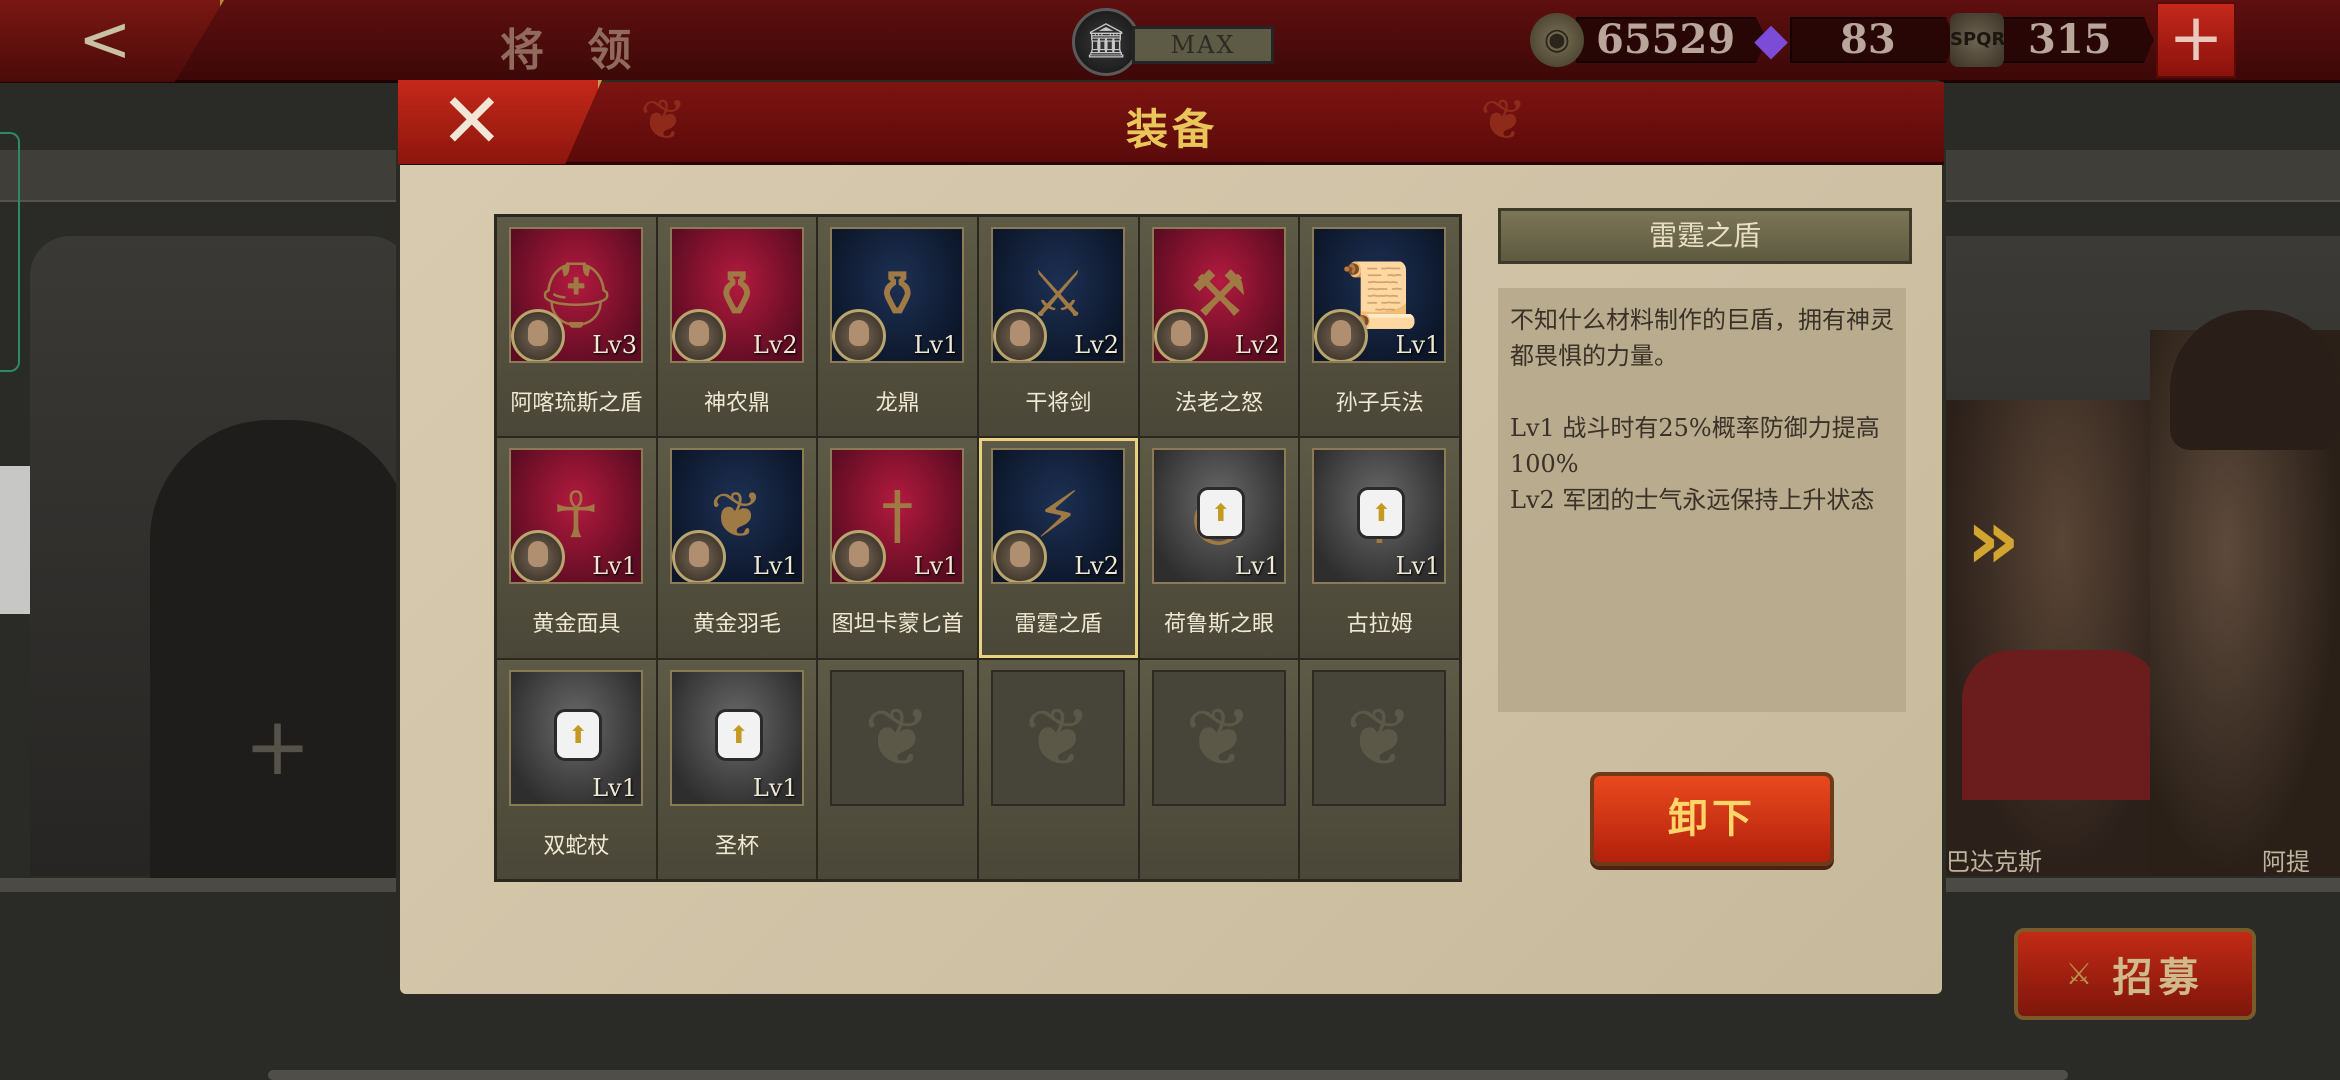  I want to click on item-name: 孙子兵法, so click(1379, 403).